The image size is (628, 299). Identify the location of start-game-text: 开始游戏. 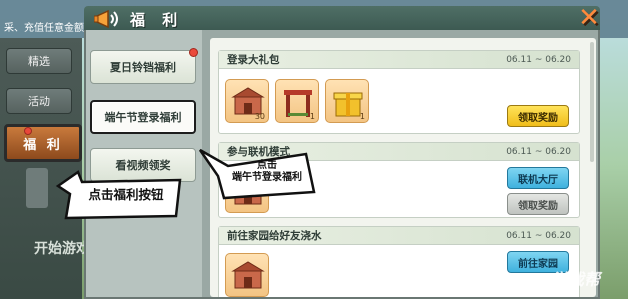
(62, 249).